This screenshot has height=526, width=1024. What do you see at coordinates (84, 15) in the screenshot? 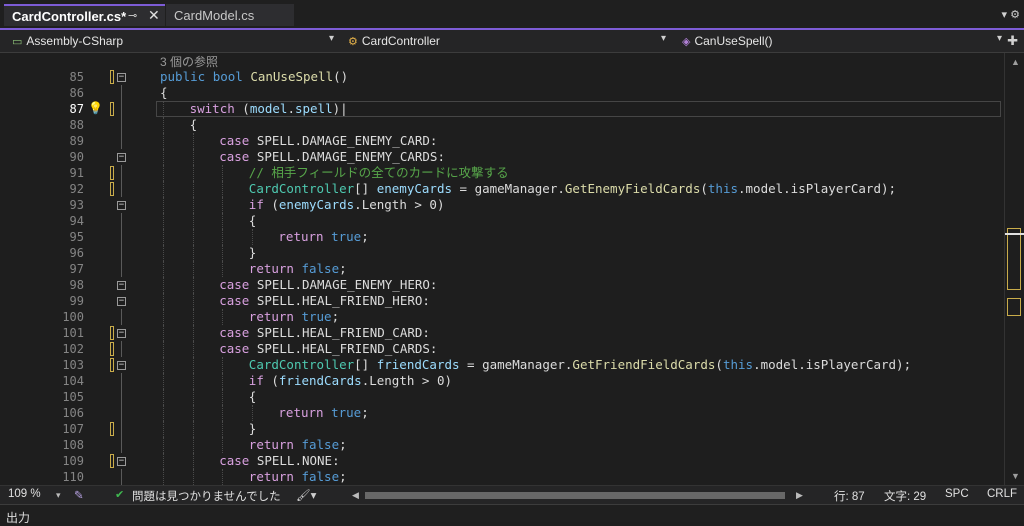
I see `tab-cardcontroller: CardController.cs* ⊸ ✕` at bounding box center [84, 15].